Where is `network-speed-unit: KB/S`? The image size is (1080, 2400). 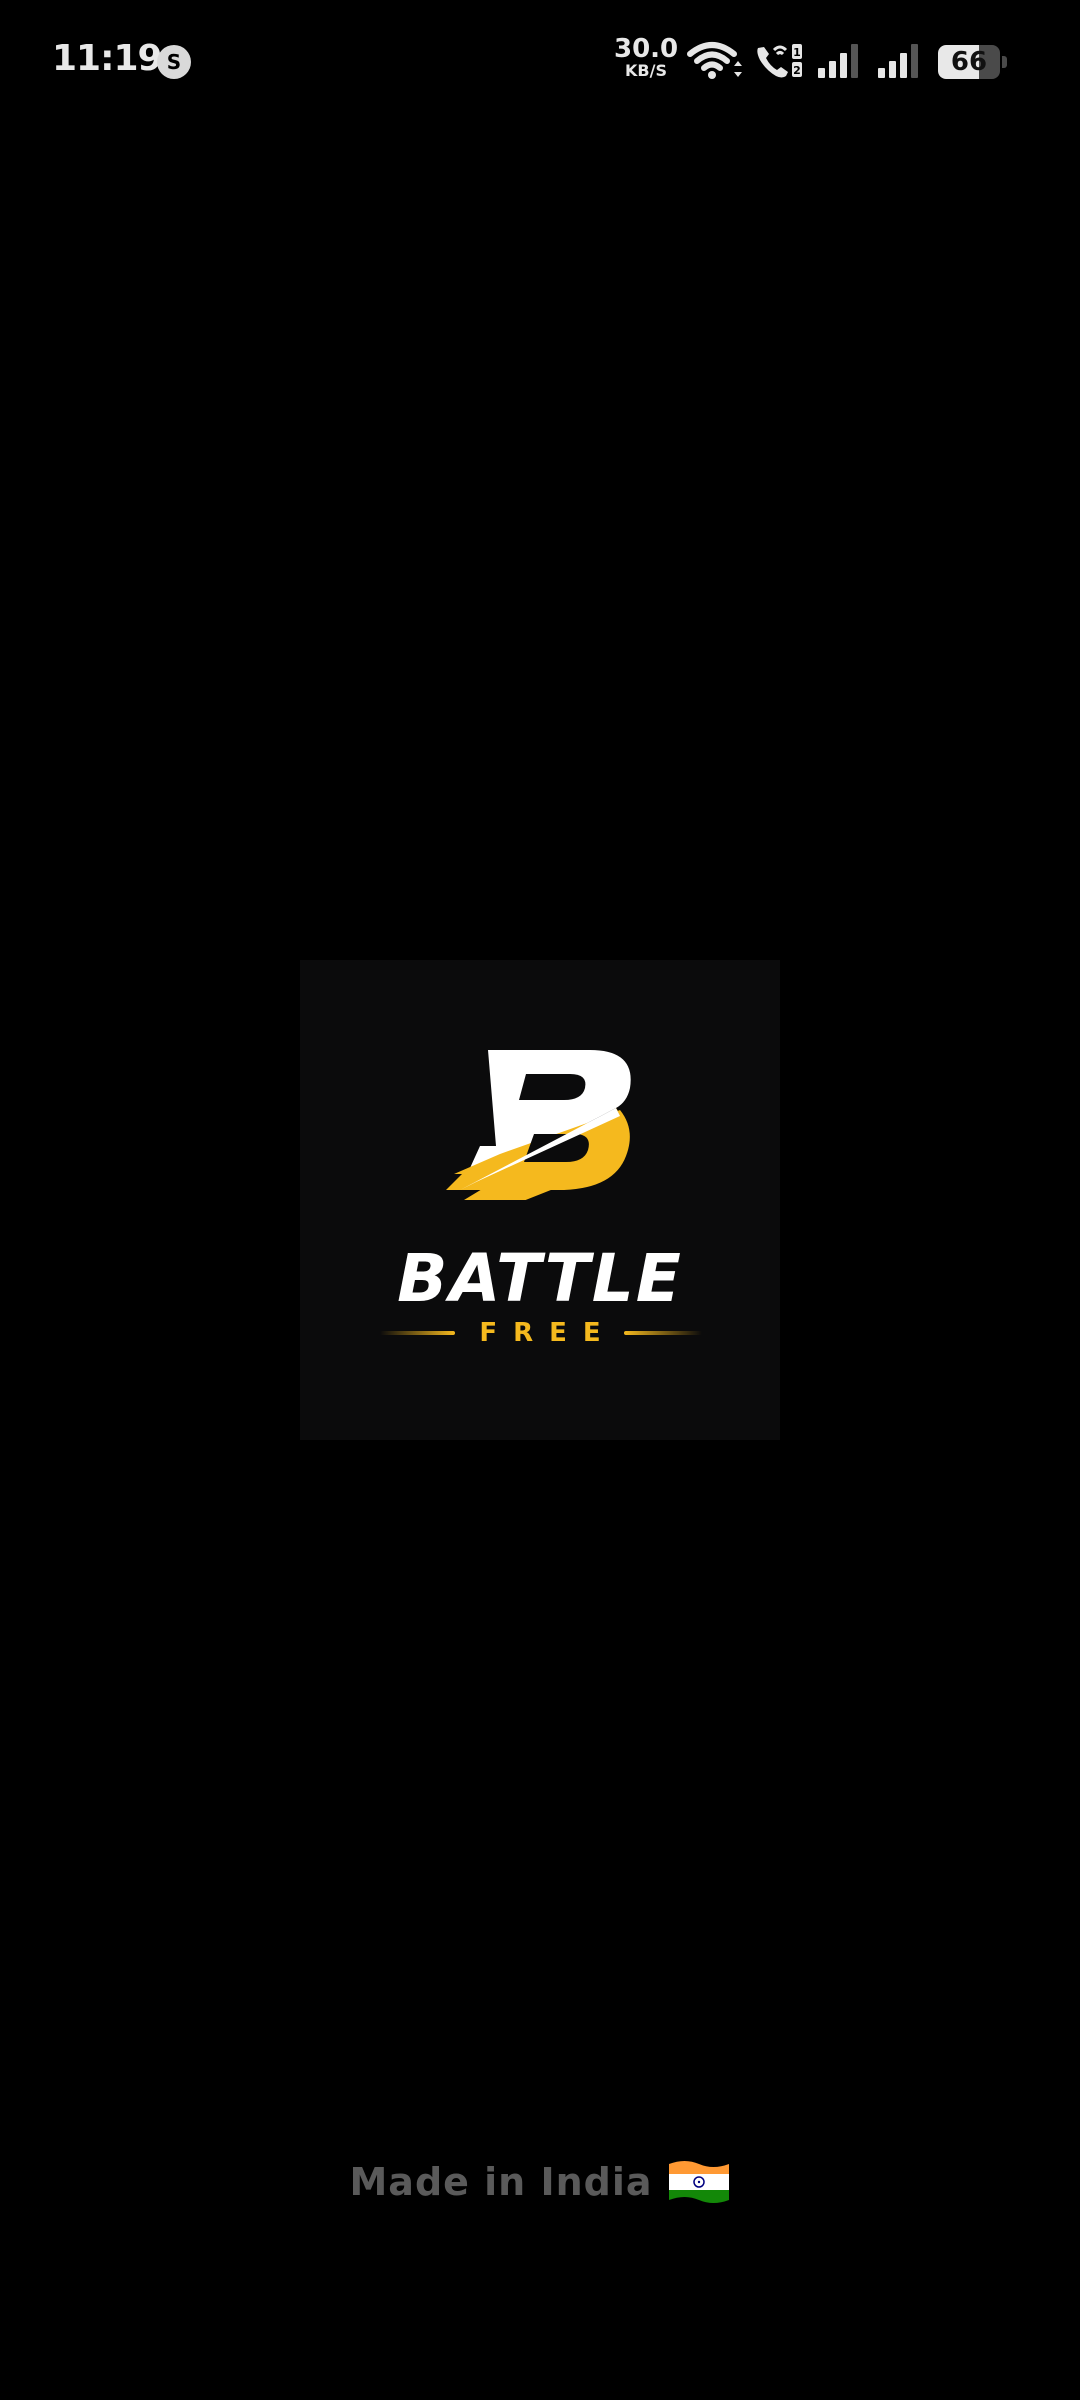 network-speed-unit: KB/S is located at coordinates (646, 70).